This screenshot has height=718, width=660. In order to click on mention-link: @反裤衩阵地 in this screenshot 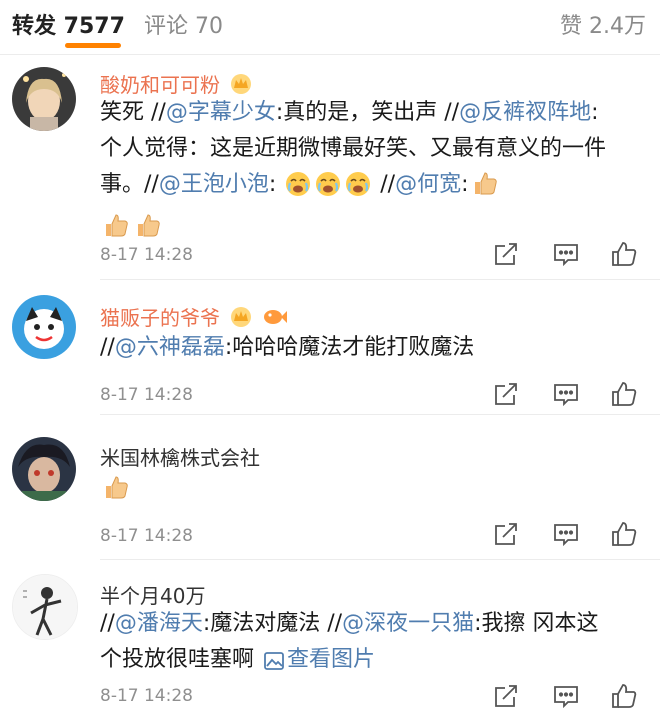, I will do `click(525, 112)`.